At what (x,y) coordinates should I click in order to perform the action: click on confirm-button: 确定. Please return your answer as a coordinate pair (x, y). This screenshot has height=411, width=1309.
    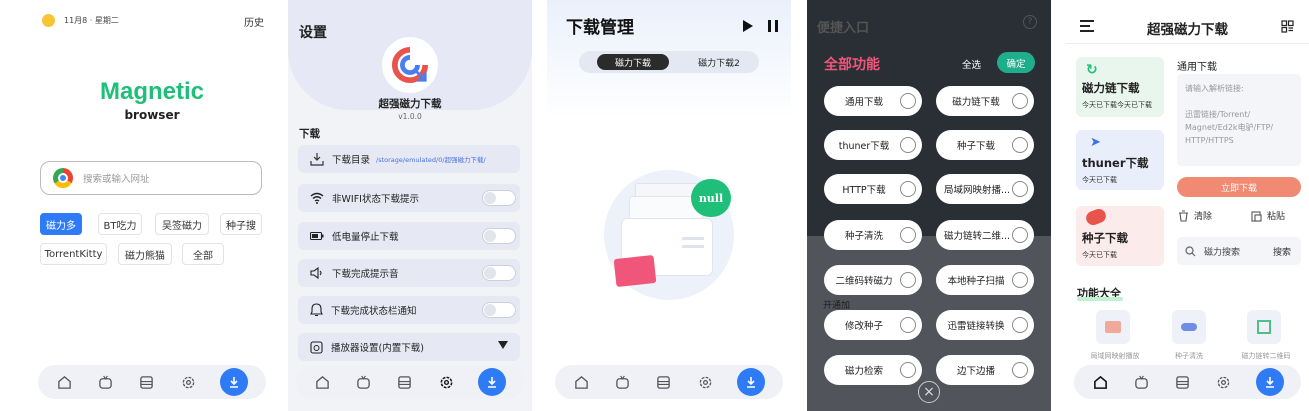
    Looking at the image, I should click on (1016, 62).